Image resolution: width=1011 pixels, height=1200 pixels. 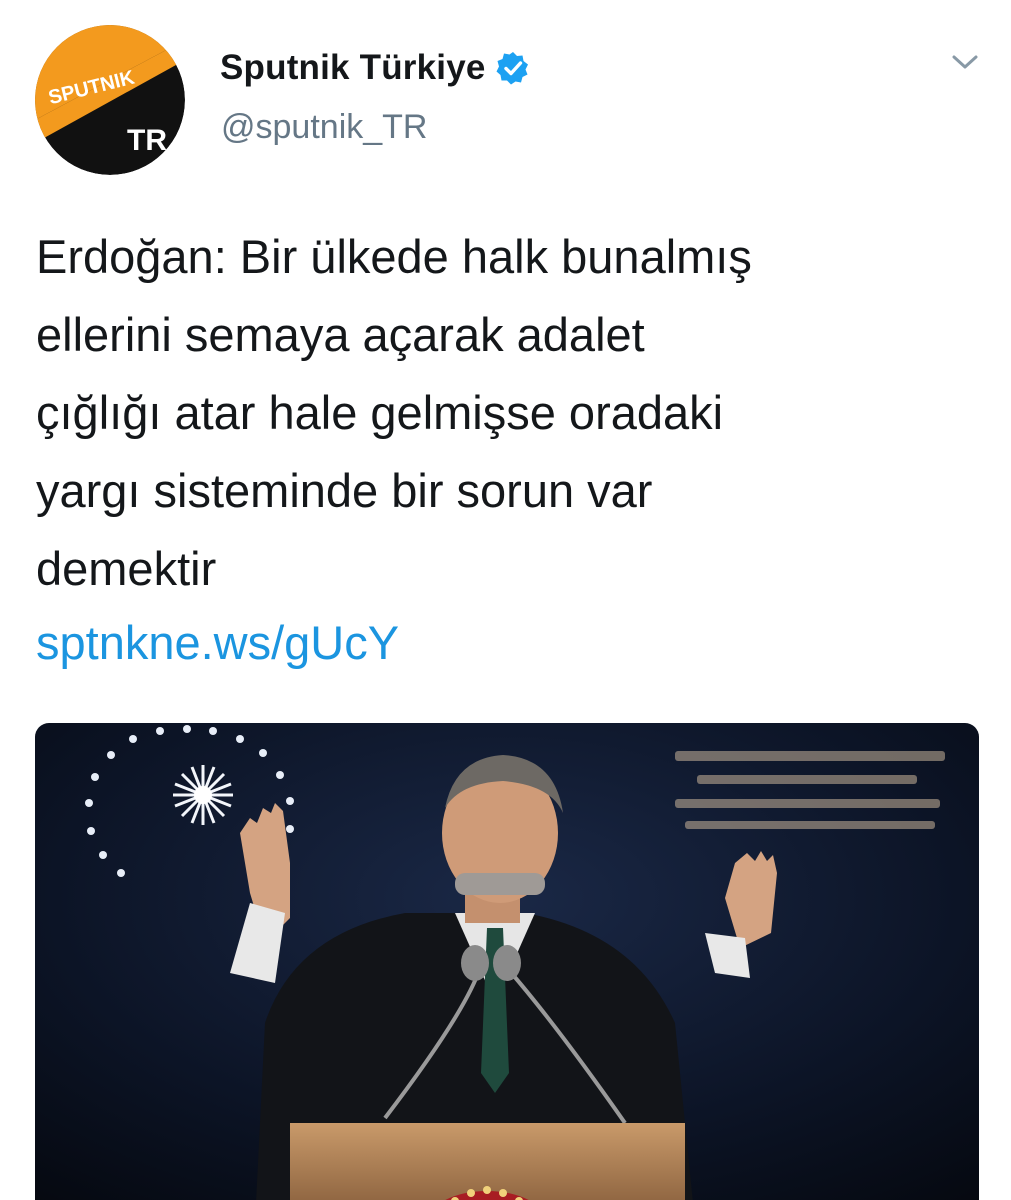 I want to click on name-row: Sputnik Türkiye, so click(x=375, y=68).